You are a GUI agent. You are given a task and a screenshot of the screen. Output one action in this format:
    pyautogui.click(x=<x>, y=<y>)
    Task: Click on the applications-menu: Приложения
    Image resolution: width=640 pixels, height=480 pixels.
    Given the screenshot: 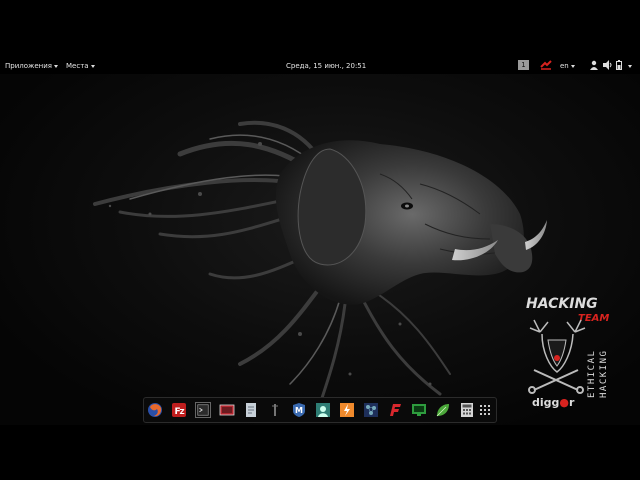 What is the action you would take?
    pyautogui.click(x=31, y=66)
    